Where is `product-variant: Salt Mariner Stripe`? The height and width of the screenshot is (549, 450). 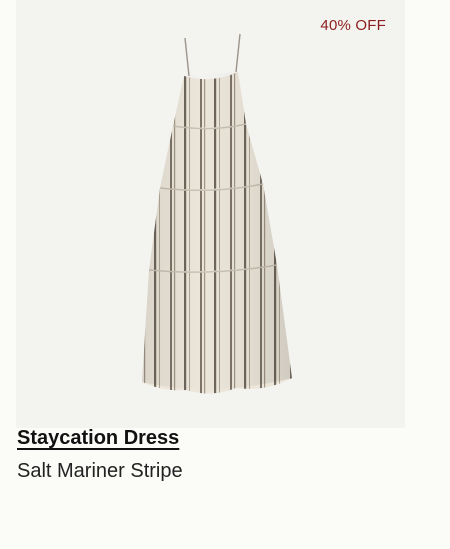 product-variant: Salt Mariner Stripe is located at coordinates (100, 471).